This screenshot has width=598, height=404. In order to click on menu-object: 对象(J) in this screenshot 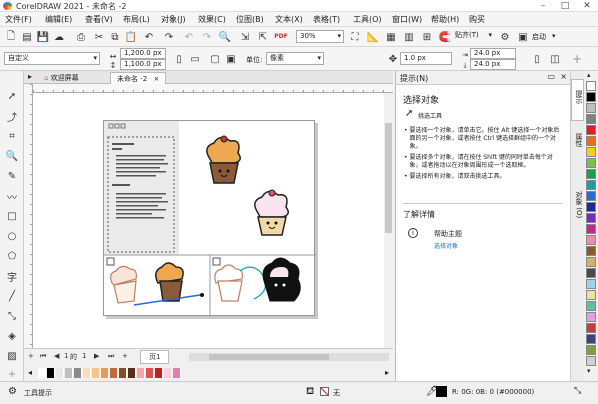, I will do `click(173, 19)`.